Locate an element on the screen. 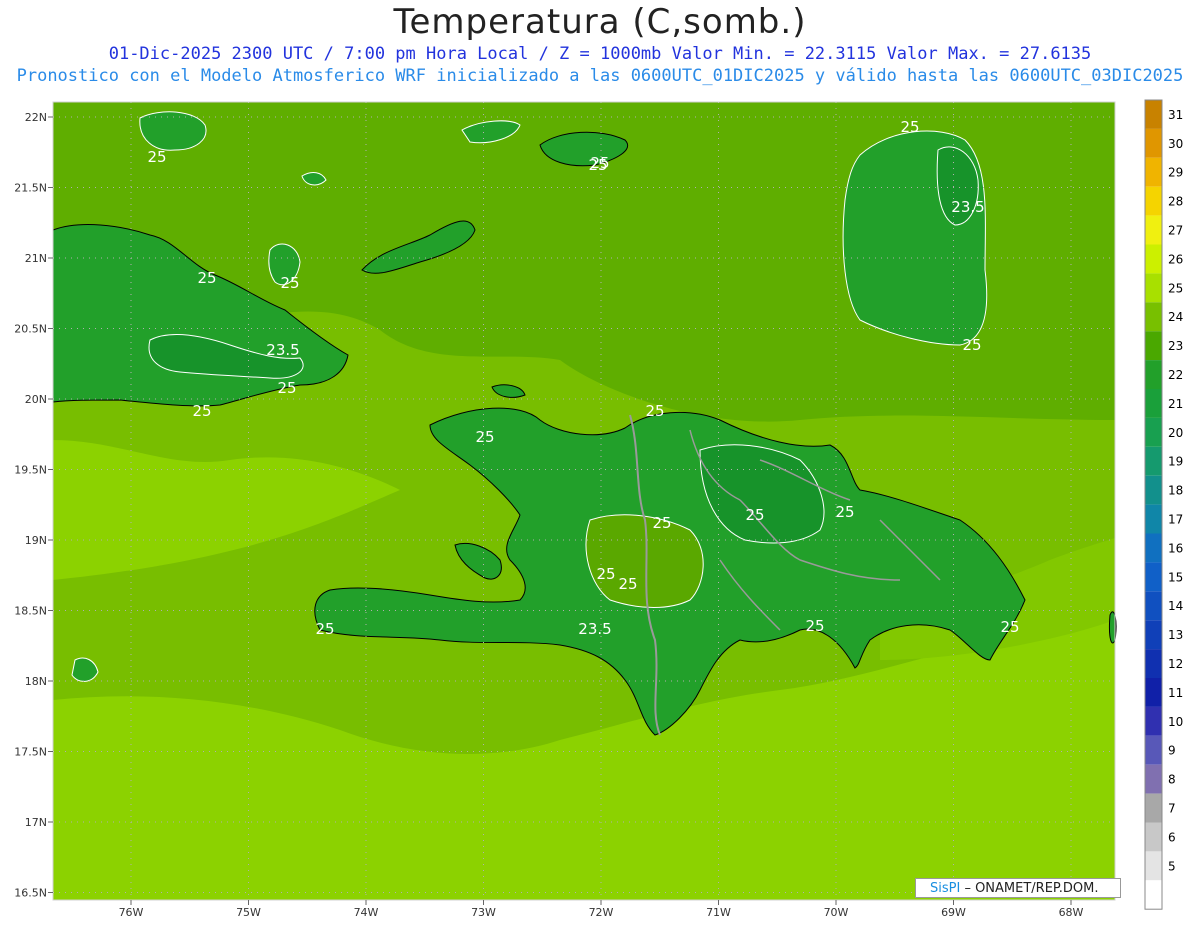 This screenshot has height=927, width=1200. lon-label: 69W is located at coordinates (953, 912).